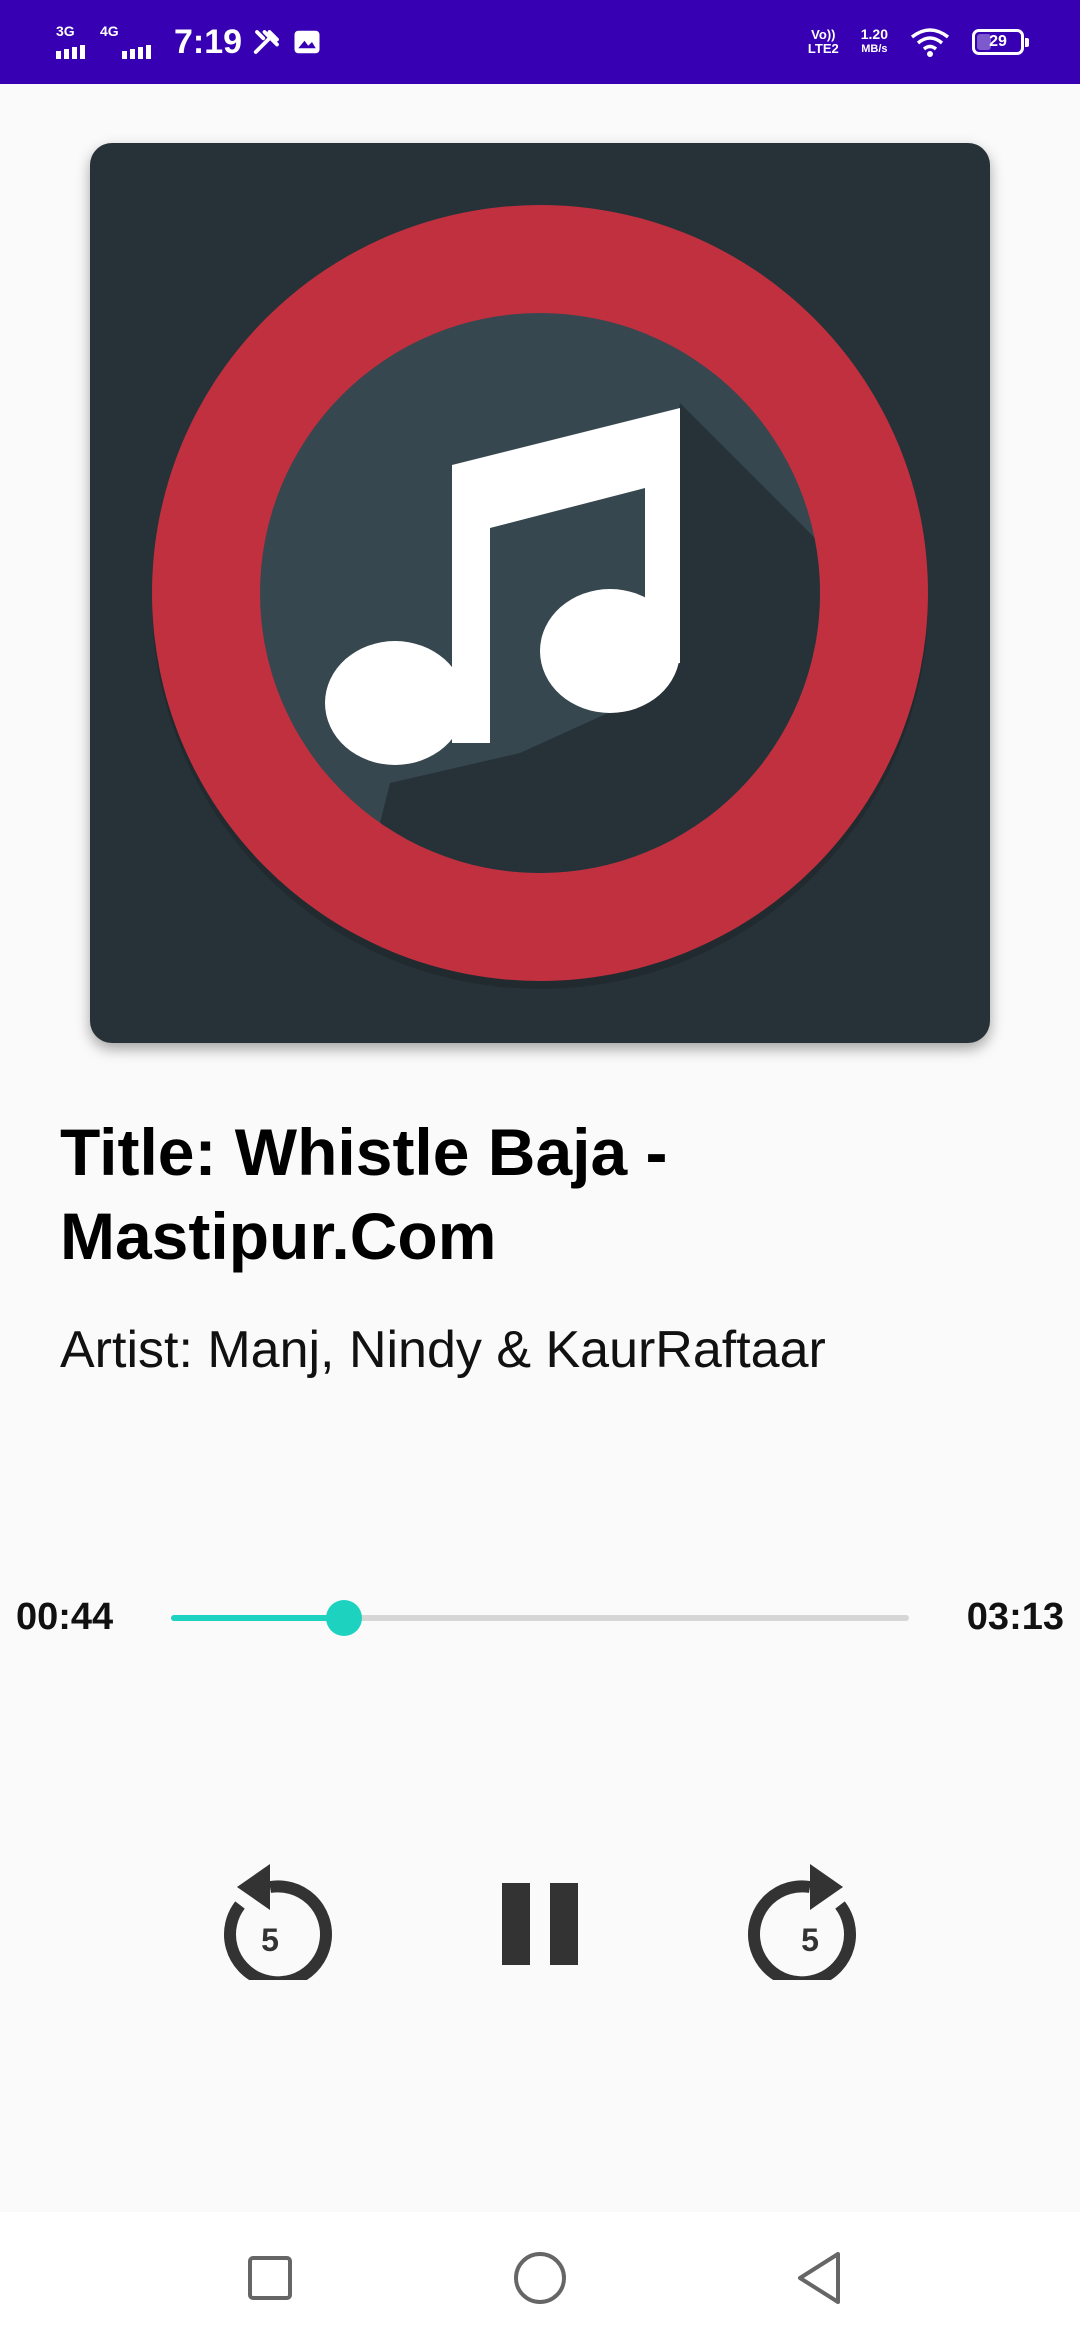  Describe the element at coordinates (810, 1940) in the screenshot. I see `forward-seconds-label: 5` at that location.